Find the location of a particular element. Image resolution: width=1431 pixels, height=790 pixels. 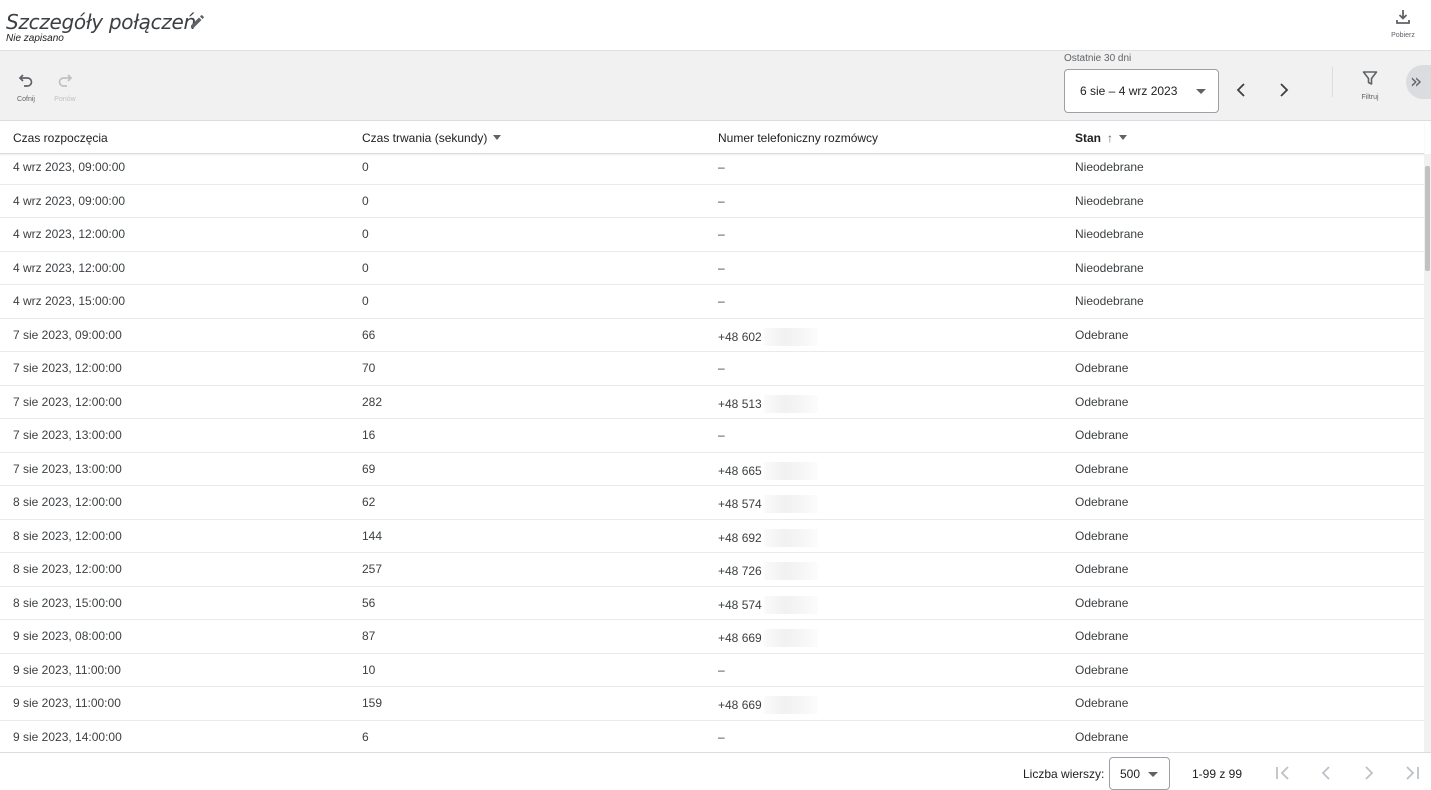

cell-start-time-text: 9 sie 2023, 11:00:00 is located at coordinates (67, 703).